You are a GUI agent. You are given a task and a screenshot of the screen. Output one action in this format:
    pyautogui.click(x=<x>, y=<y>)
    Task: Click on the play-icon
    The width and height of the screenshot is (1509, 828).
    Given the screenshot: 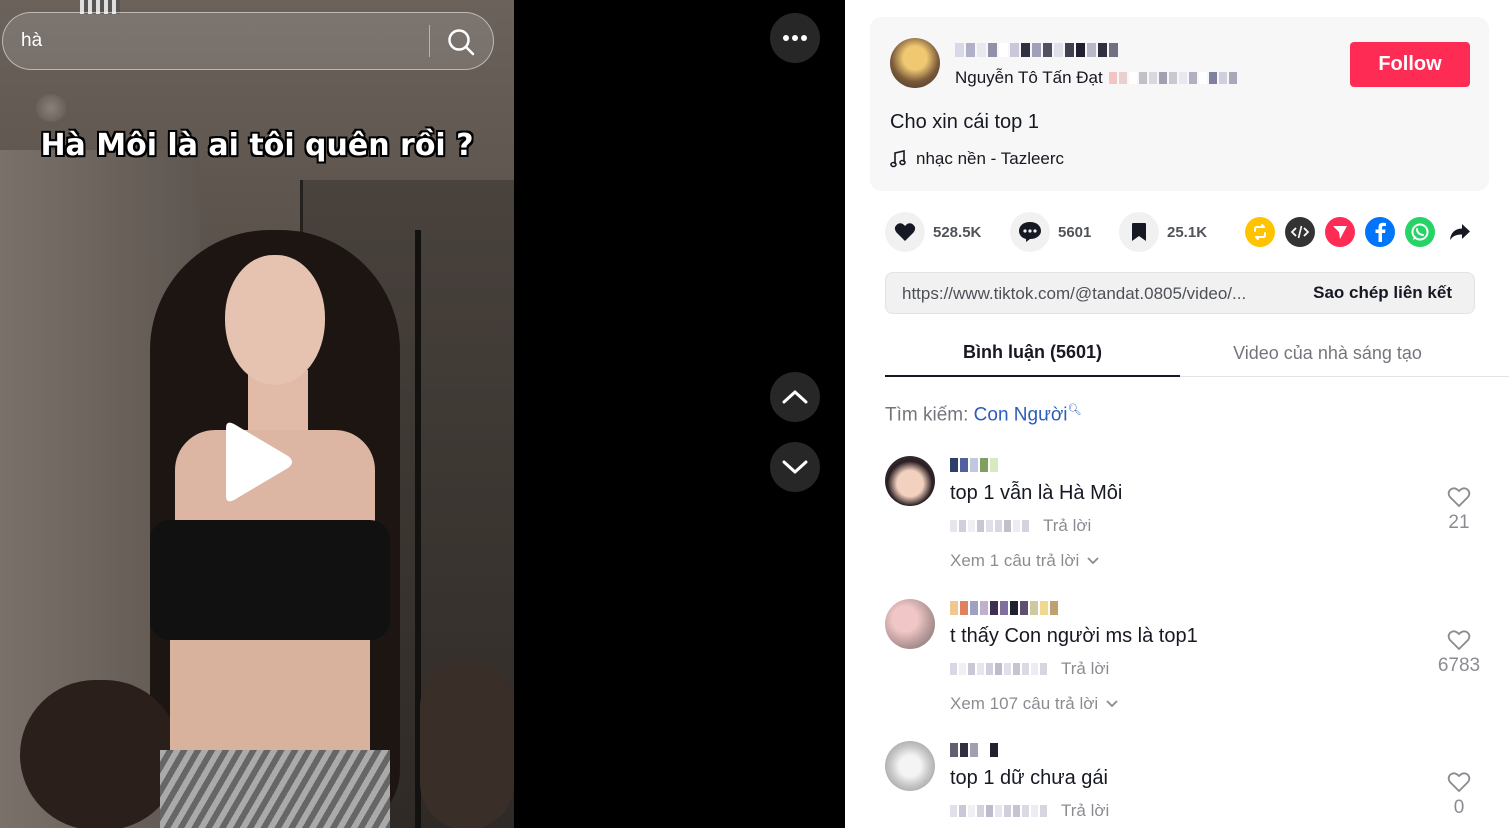 What is the action you would take?
    pyautogui.click(x=256, y=462)
    